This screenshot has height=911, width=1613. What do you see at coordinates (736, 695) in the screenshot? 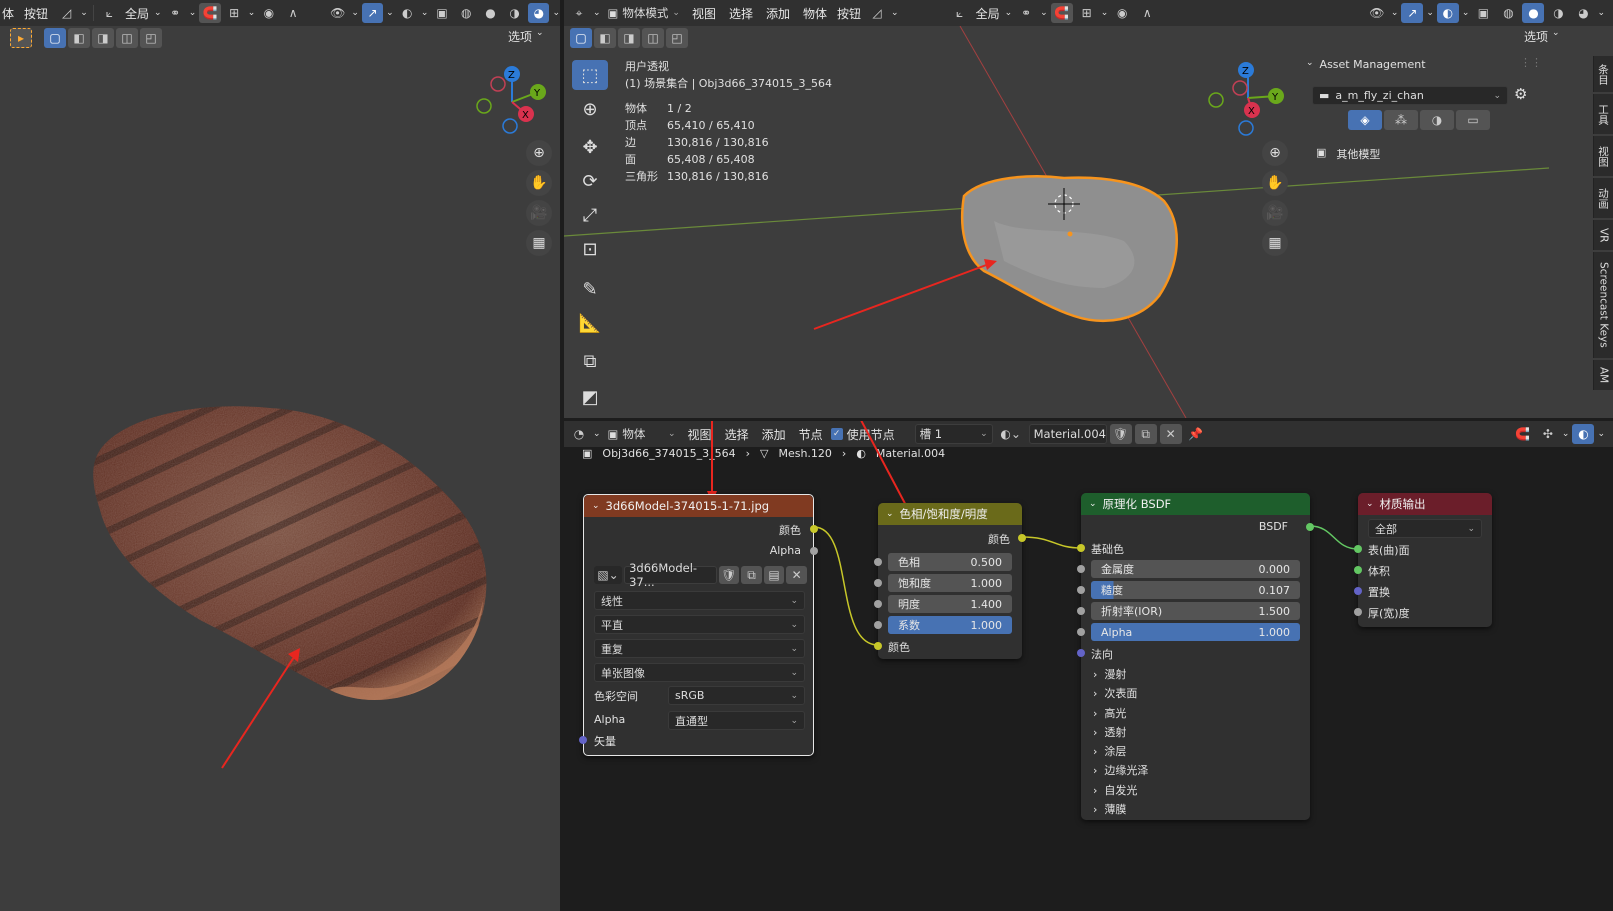
I see `colorspace-select: sRGB ⌄` at bounding box center [736, 695].